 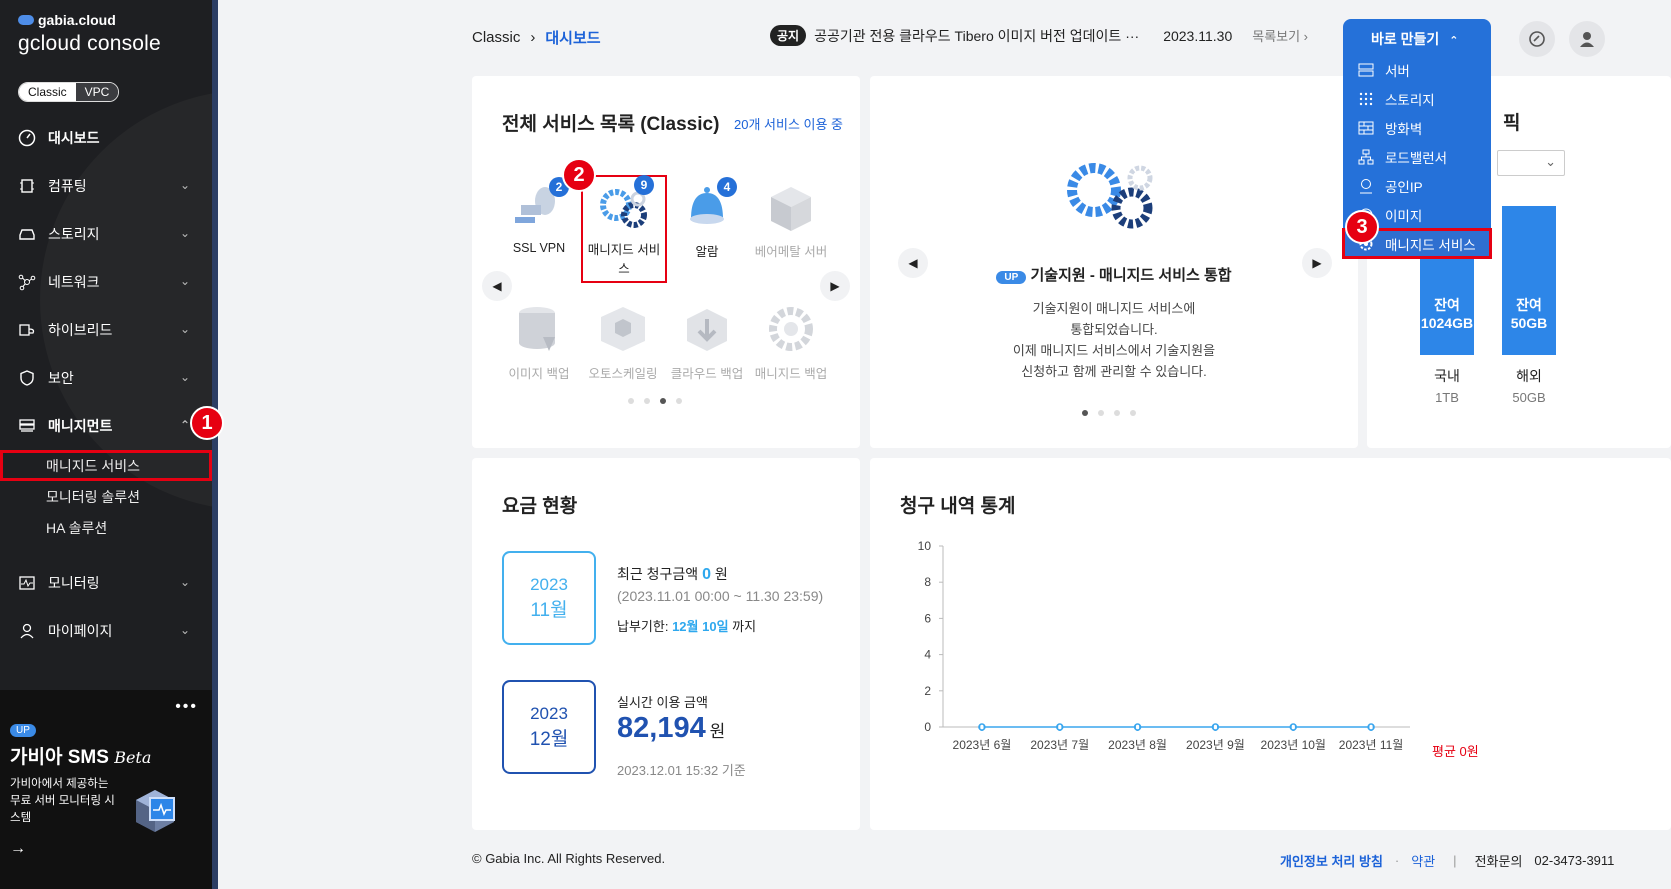 What do you see at coordinates (927, 618) in the screenshot?
I see `y-tick-label: 6` at bounding box center [927, 618].